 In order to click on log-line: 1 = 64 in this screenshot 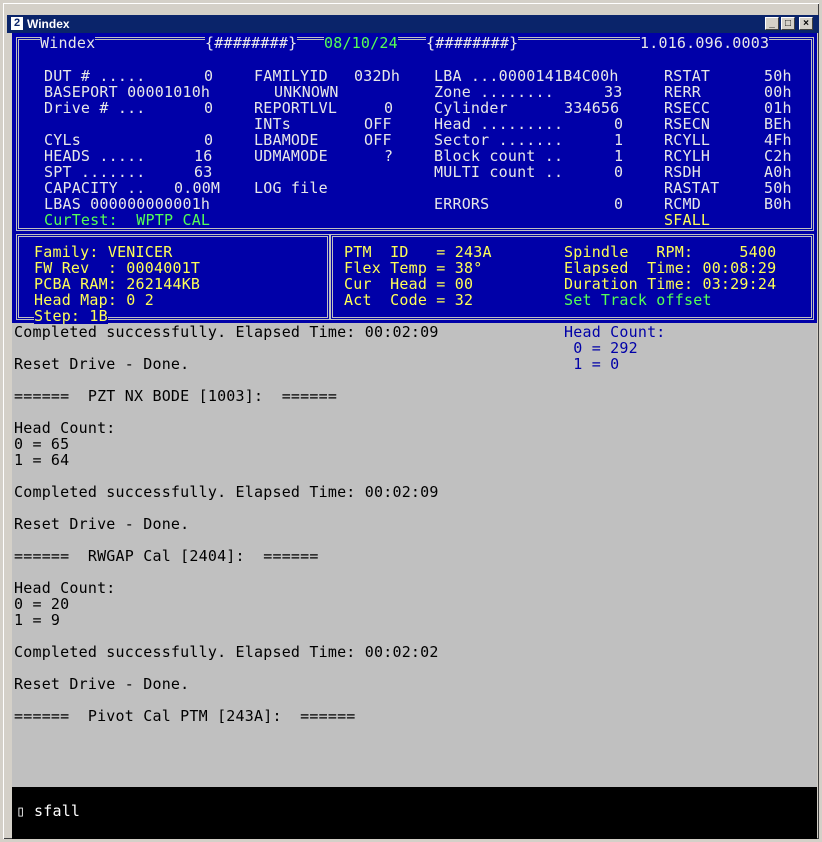, I will do `click(42, 460)`.